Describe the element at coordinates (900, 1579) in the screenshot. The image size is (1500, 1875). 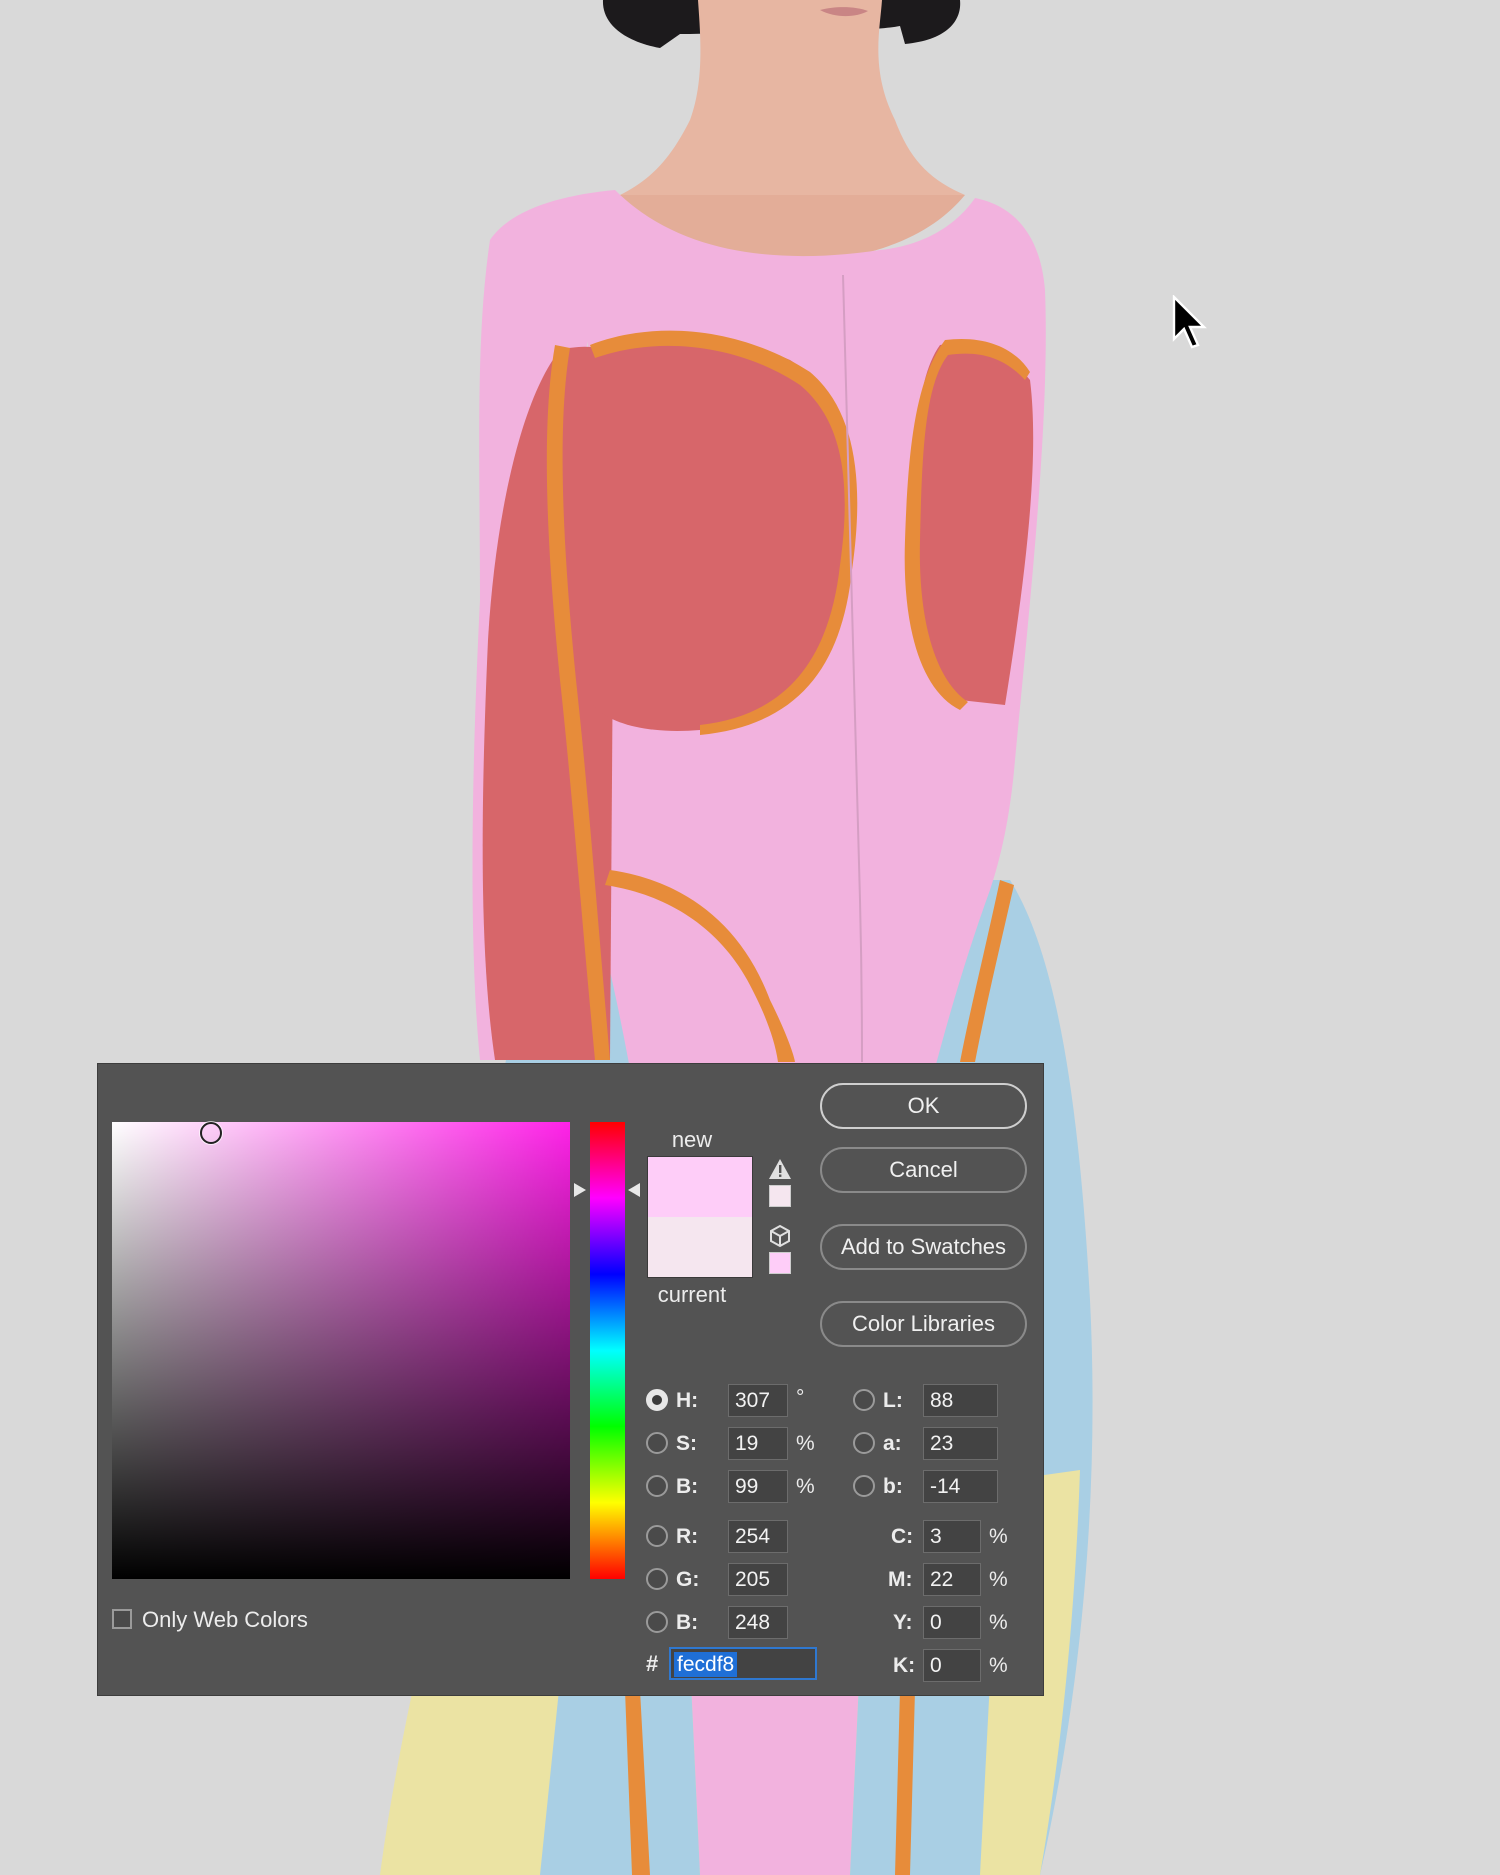
I see `magenta-label: M:` at that location.